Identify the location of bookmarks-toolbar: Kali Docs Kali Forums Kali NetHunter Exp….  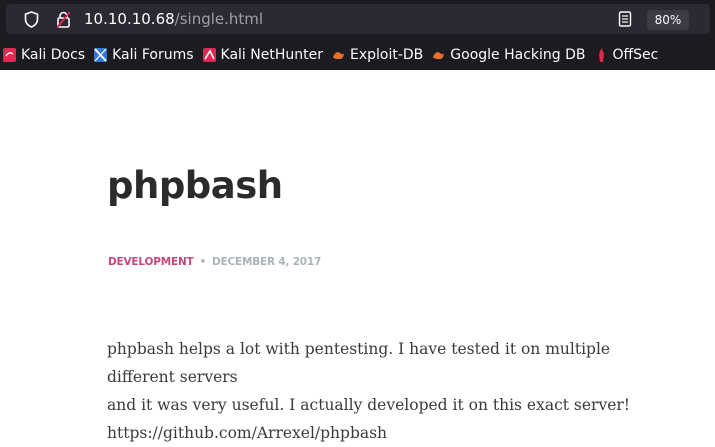
(357, 55).